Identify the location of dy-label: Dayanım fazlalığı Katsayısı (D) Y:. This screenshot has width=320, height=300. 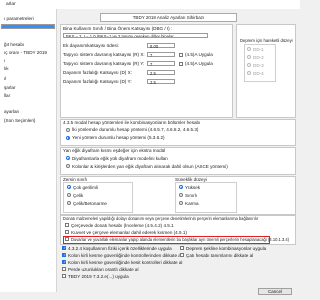
(97, 81).